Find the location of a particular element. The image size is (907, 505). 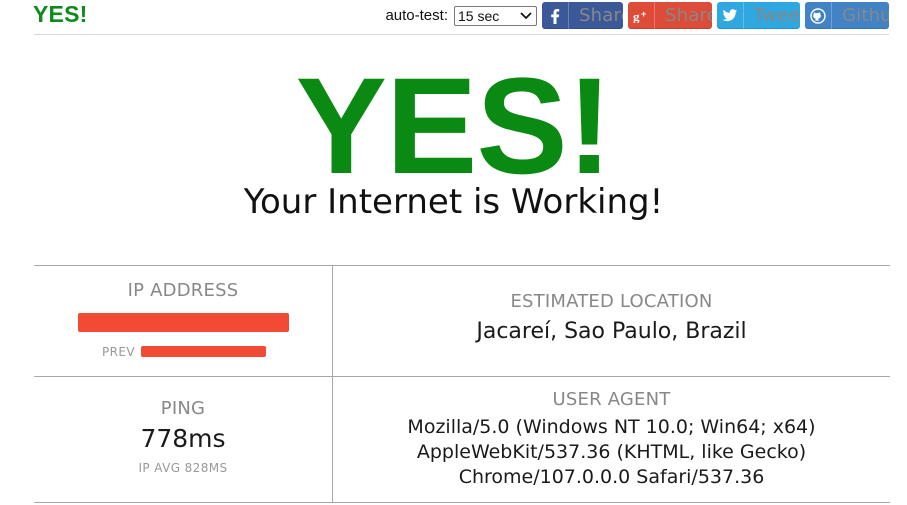

ping-cell: PING 778ms IP AVG 828MS is located at coordinates (183, 440).